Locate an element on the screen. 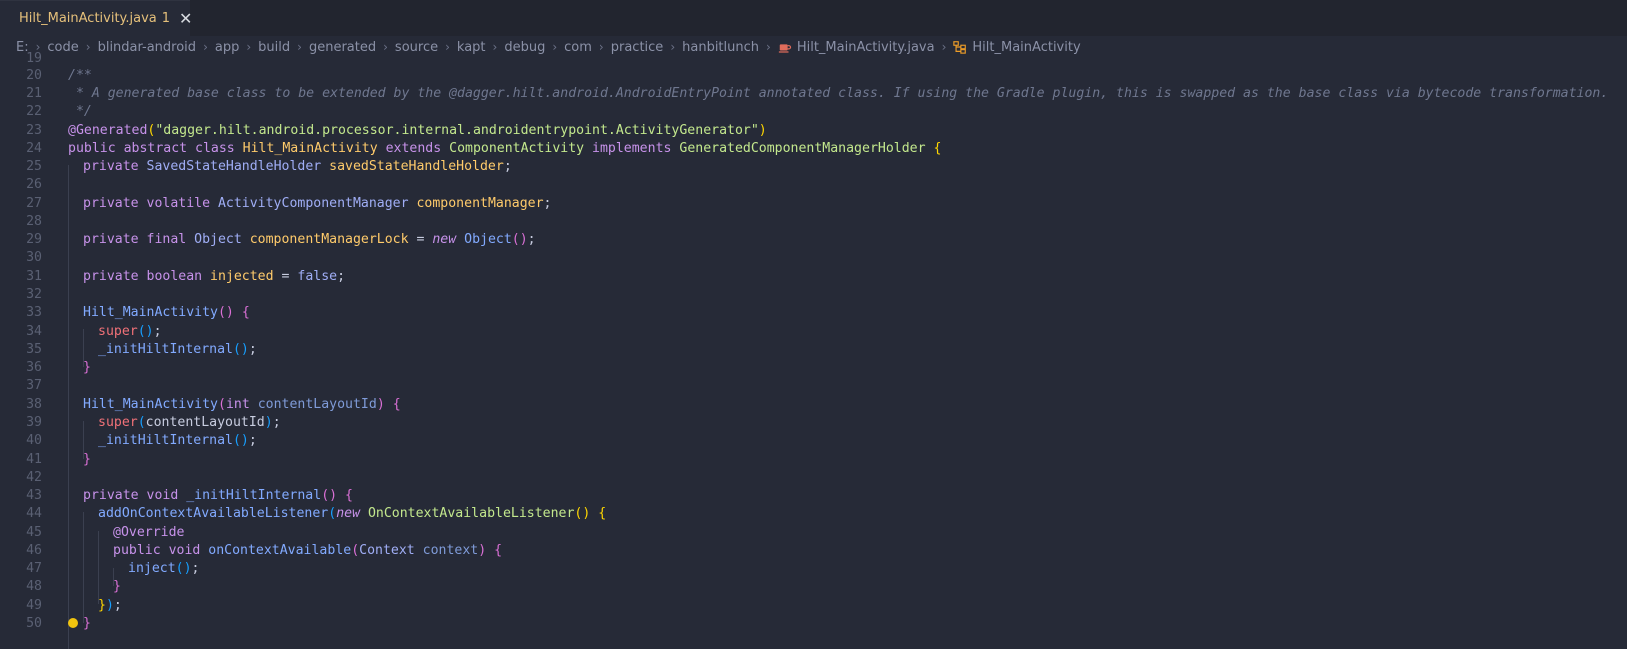  line-number: 34 is located at coordinates (34, 331).